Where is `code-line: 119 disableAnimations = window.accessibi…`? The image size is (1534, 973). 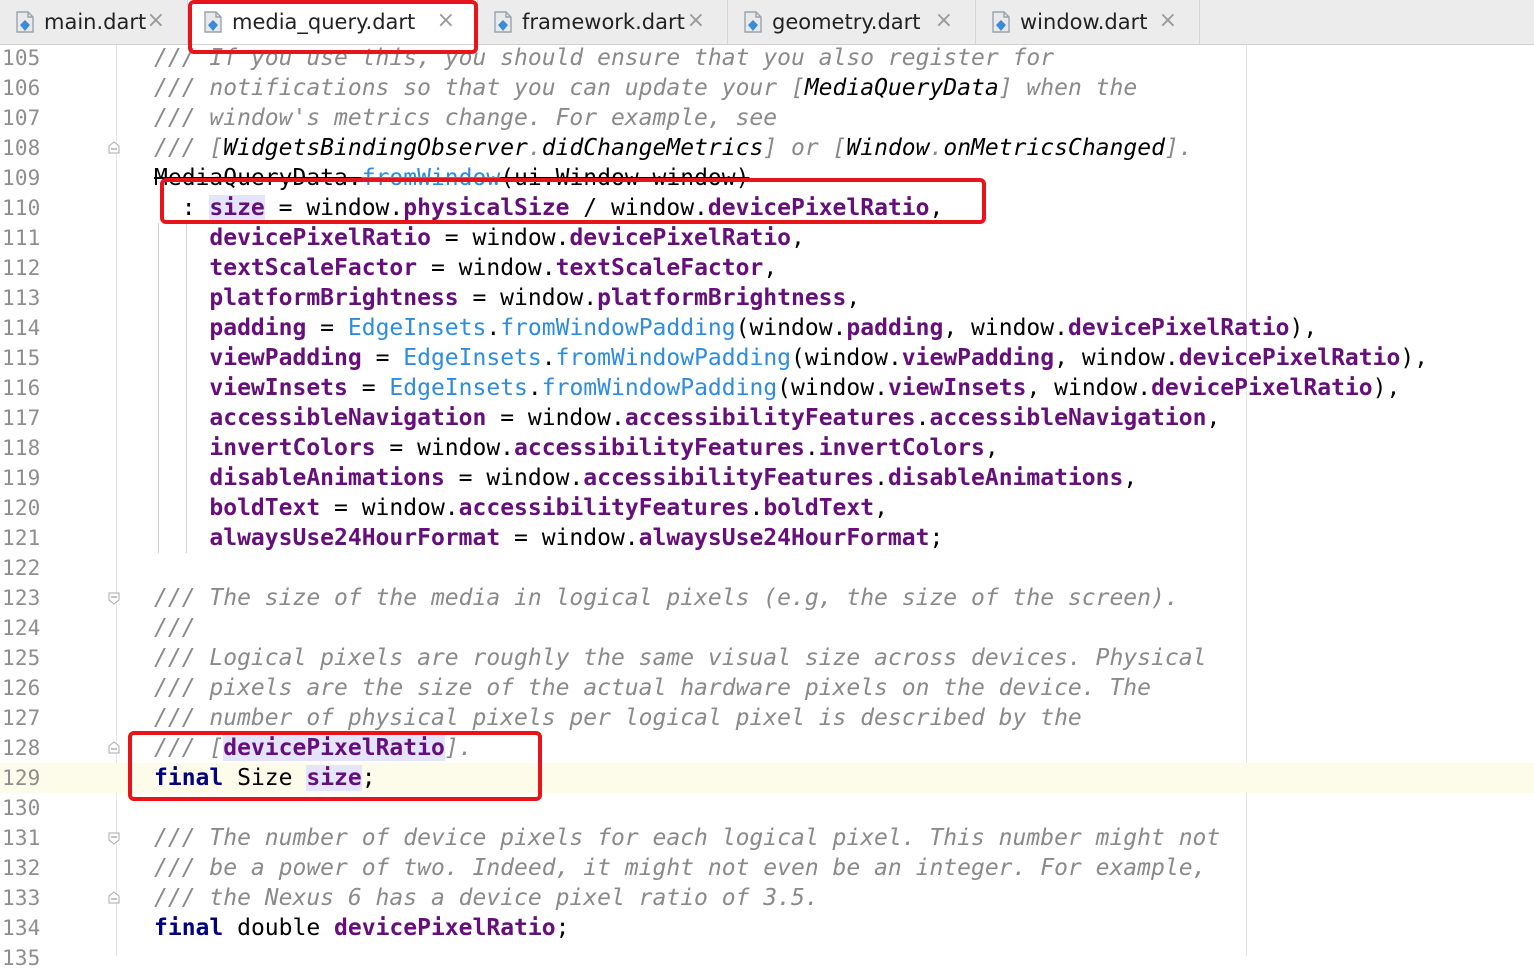 code-line: 119 disableAnimations = window.accessibi… is located at coordinates (767, 478).